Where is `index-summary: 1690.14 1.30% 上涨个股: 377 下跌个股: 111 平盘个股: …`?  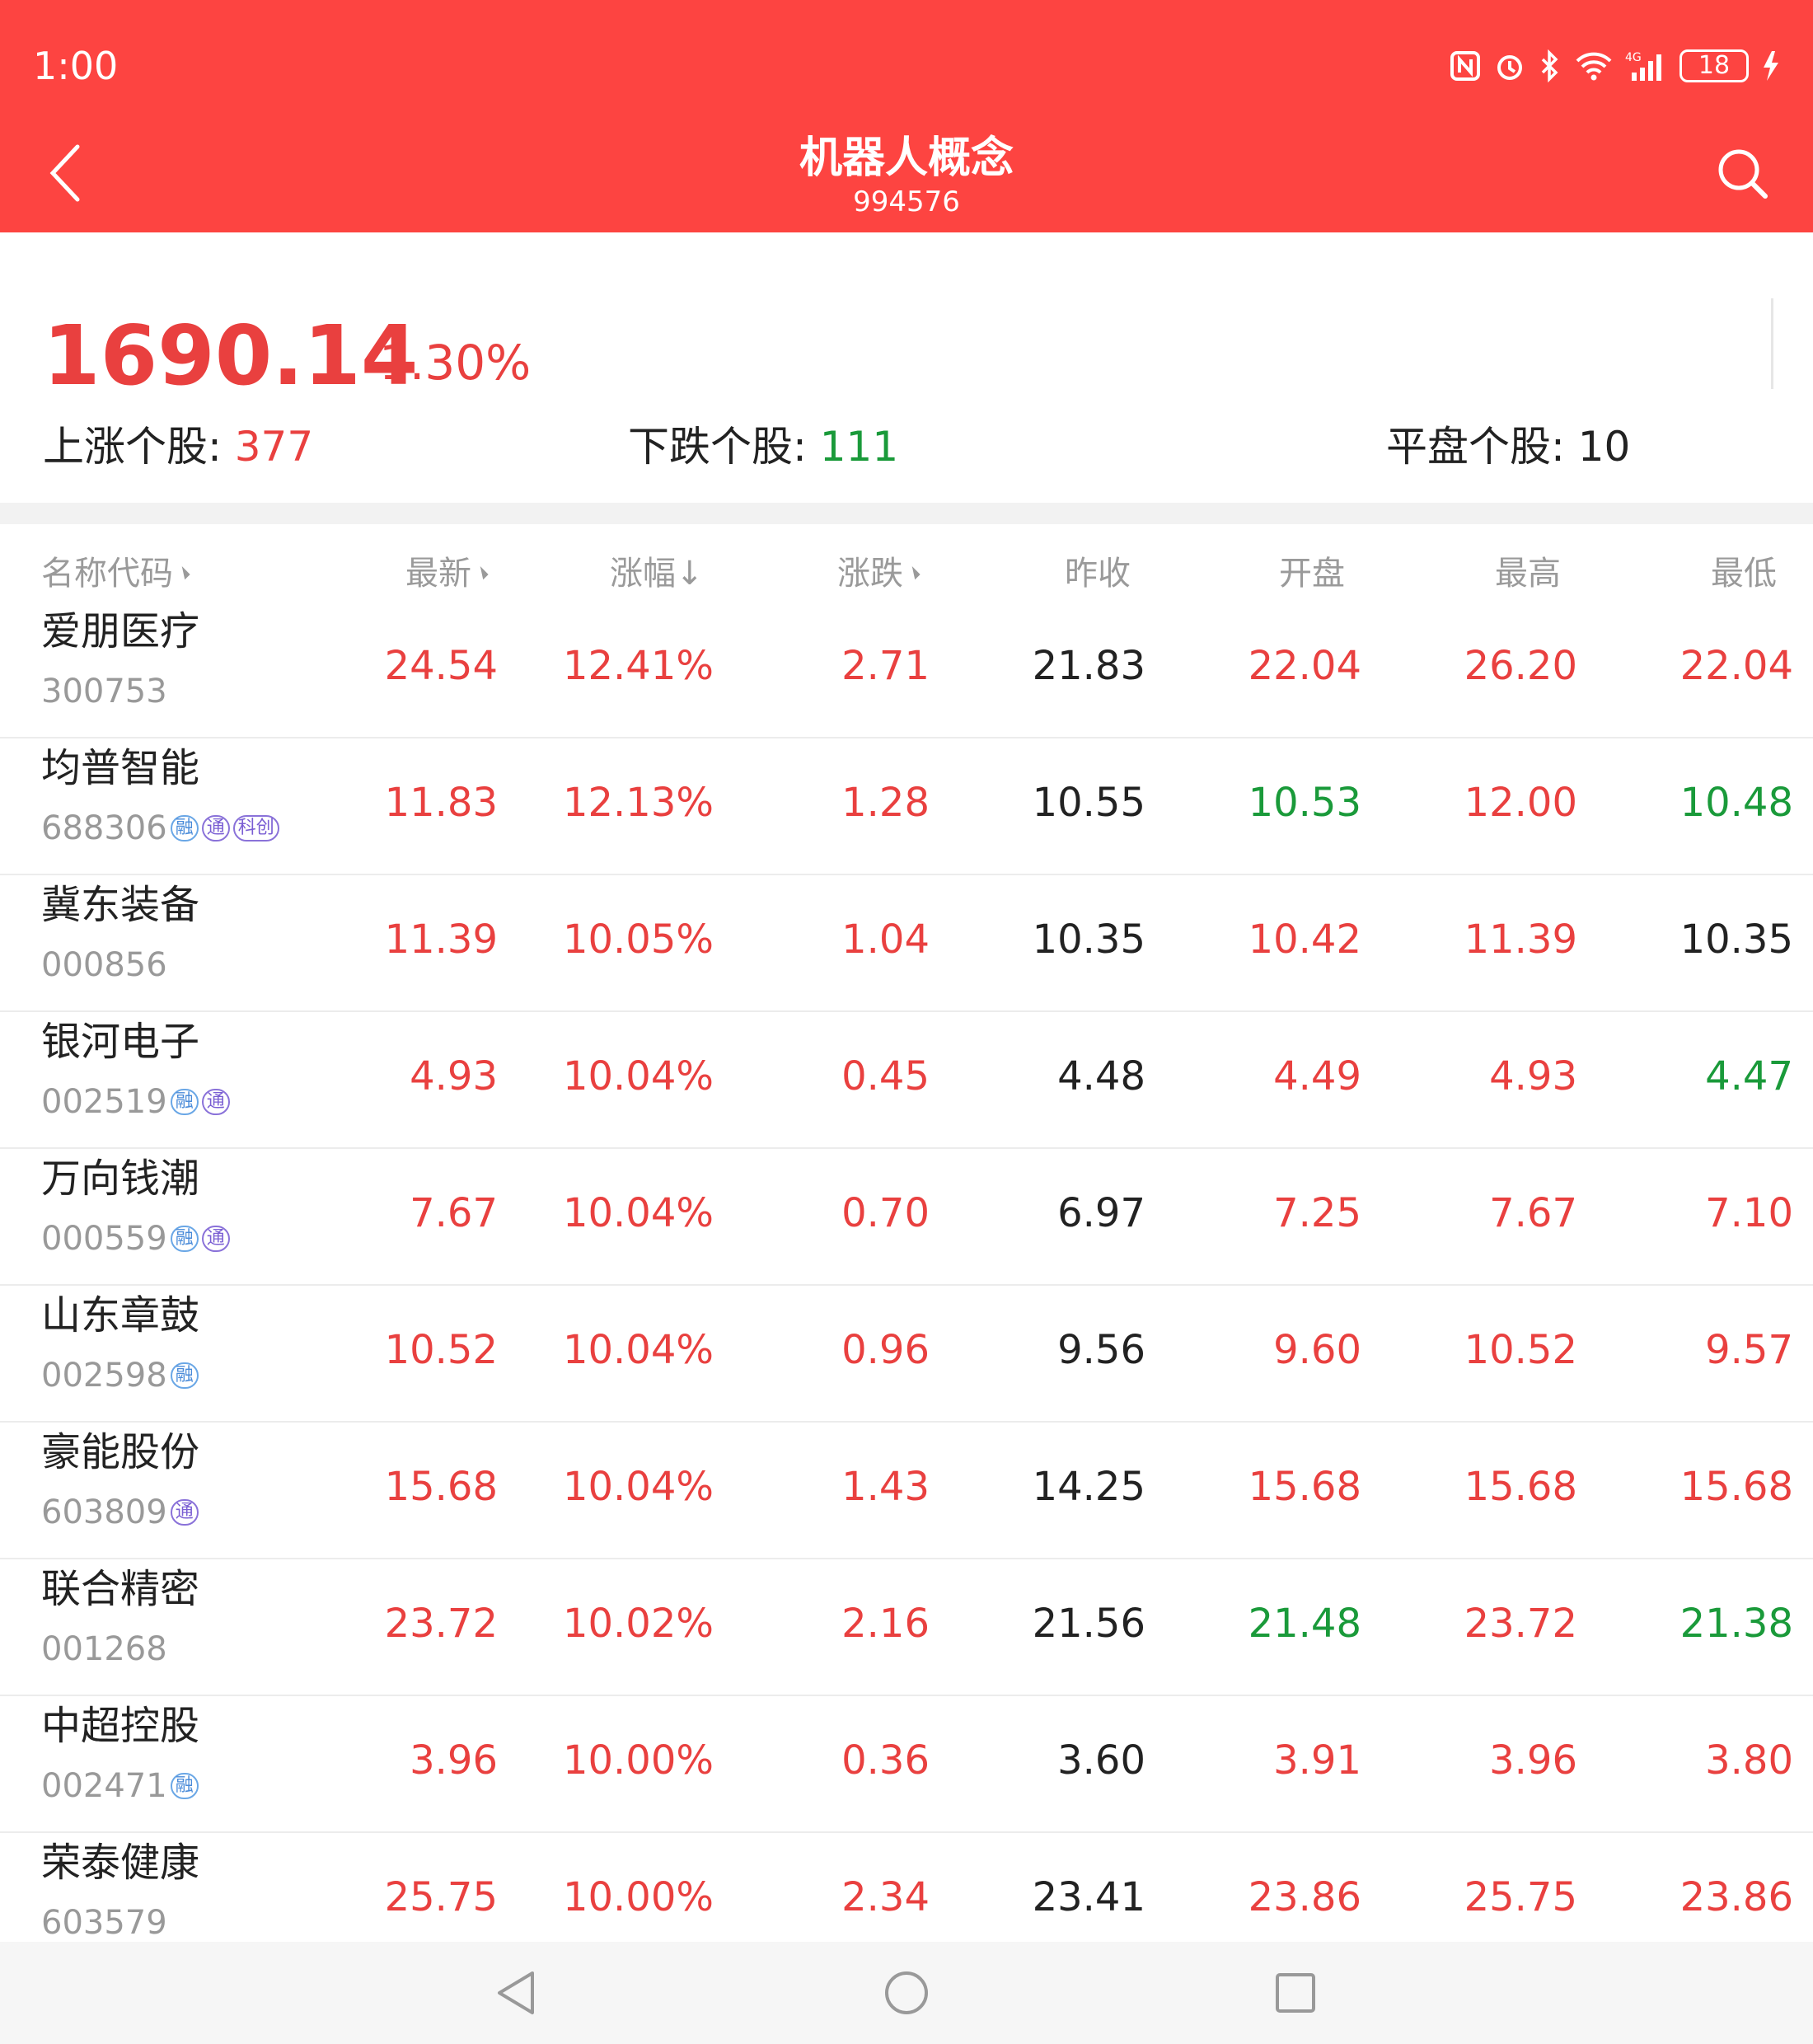 index-summary: 1690.14 1.30% 上涨个股: 377 下跌个股: 111 平盘个股: … is located at coordinates (906, 367).